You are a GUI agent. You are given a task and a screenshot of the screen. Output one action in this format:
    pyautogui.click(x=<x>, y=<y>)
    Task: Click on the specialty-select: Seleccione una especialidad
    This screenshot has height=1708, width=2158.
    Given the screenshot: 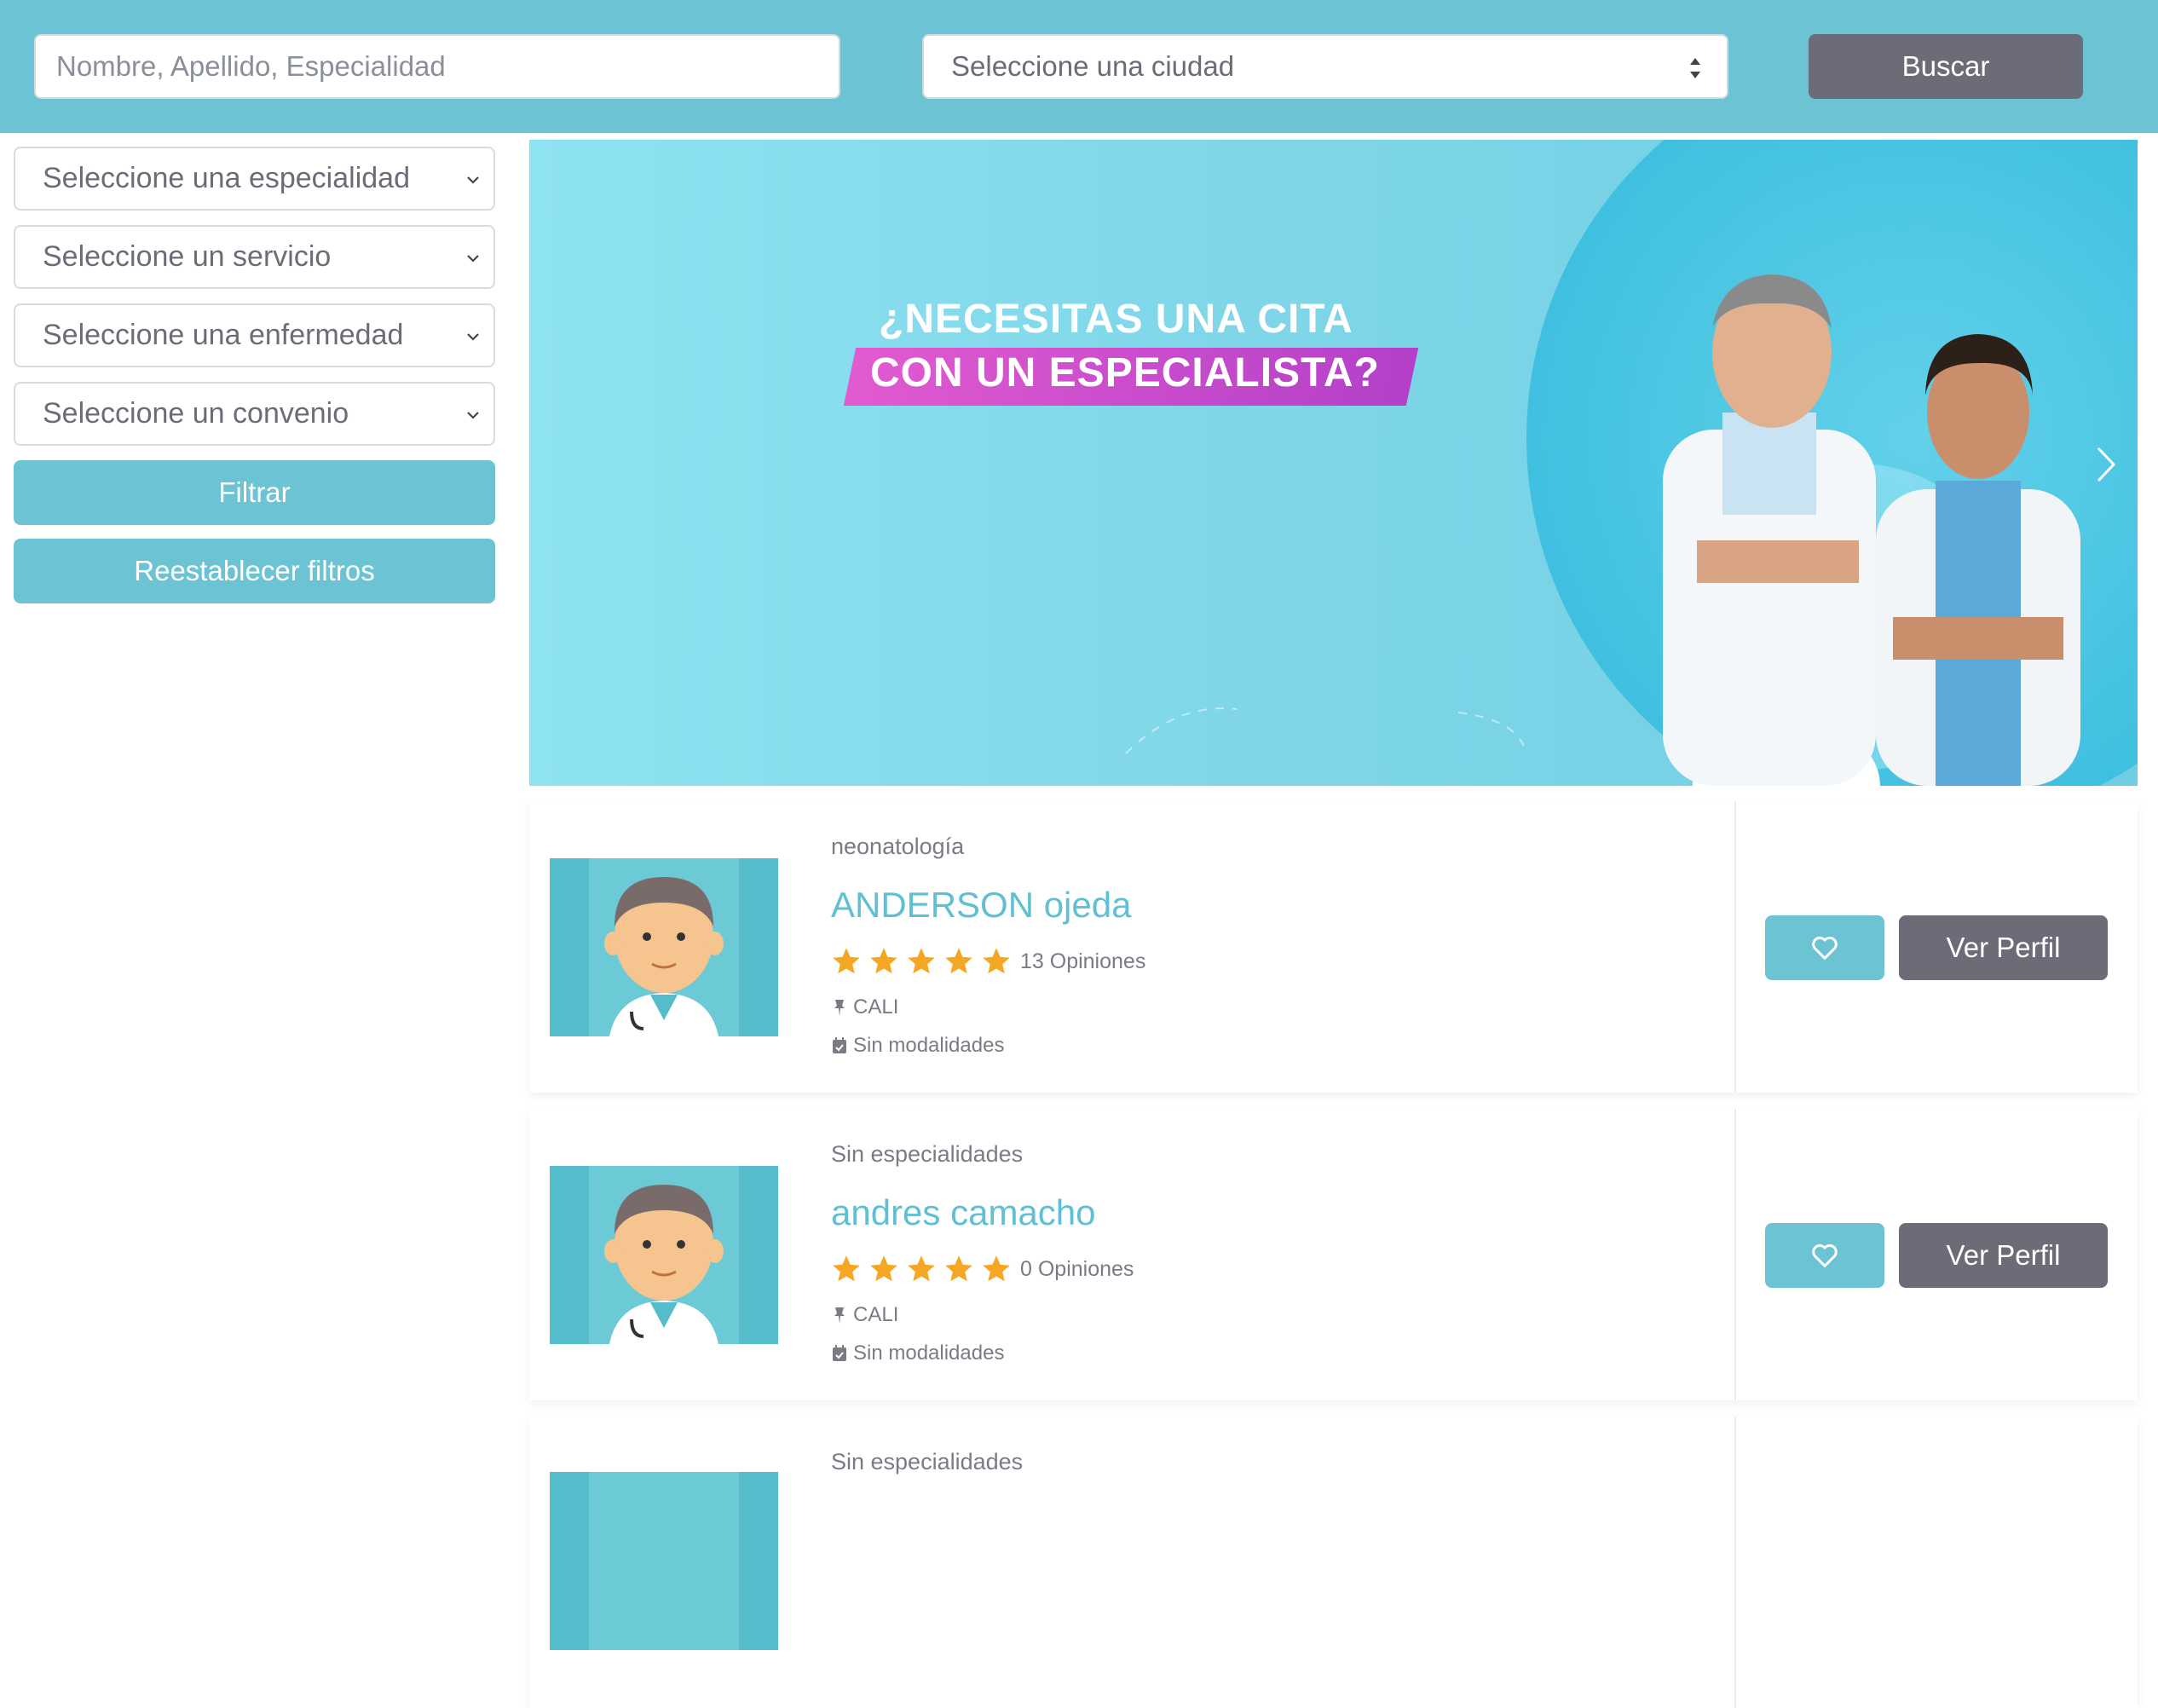 What is the action you would take?
    pyautogui.click(x=255, y=179)
    